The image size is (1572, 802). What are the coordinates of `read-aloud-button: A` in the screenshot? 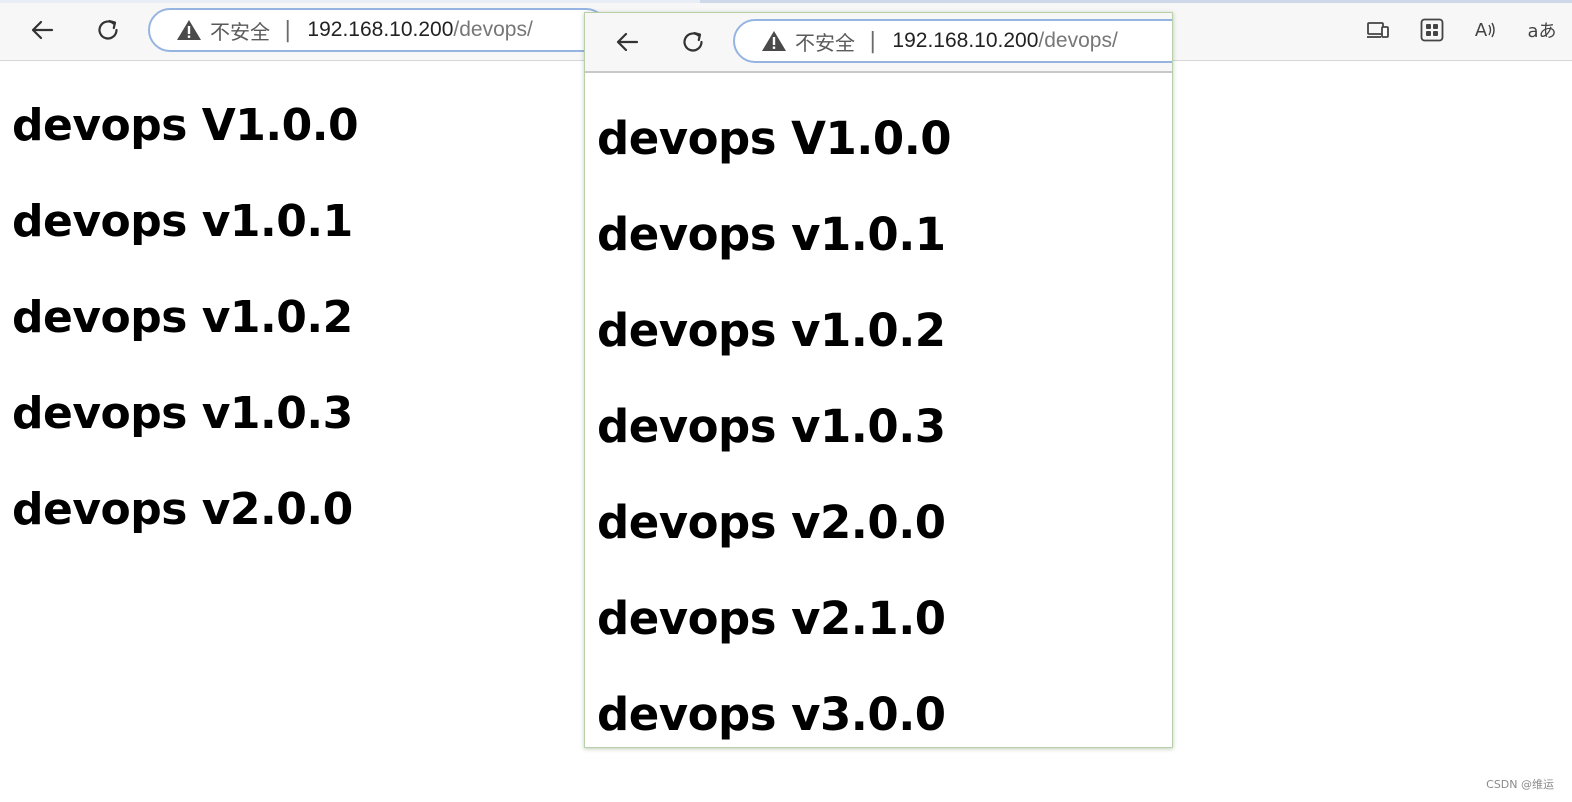 It's located at (1486, 30).